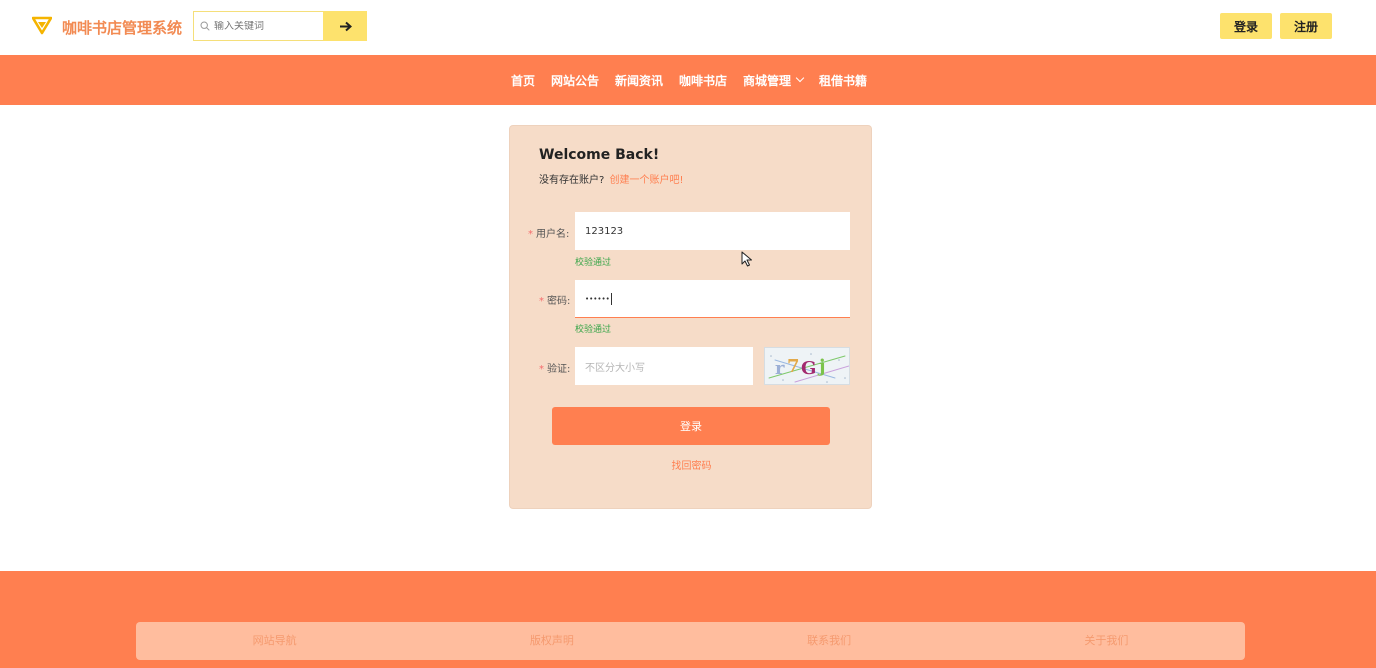 Image resolution: width=1376 pixels, height=668 pixels. What do you see at coordinates (746, 259) in the screenshot?
I see `mouse-cursor-icon` at bounding box center [746, 259].